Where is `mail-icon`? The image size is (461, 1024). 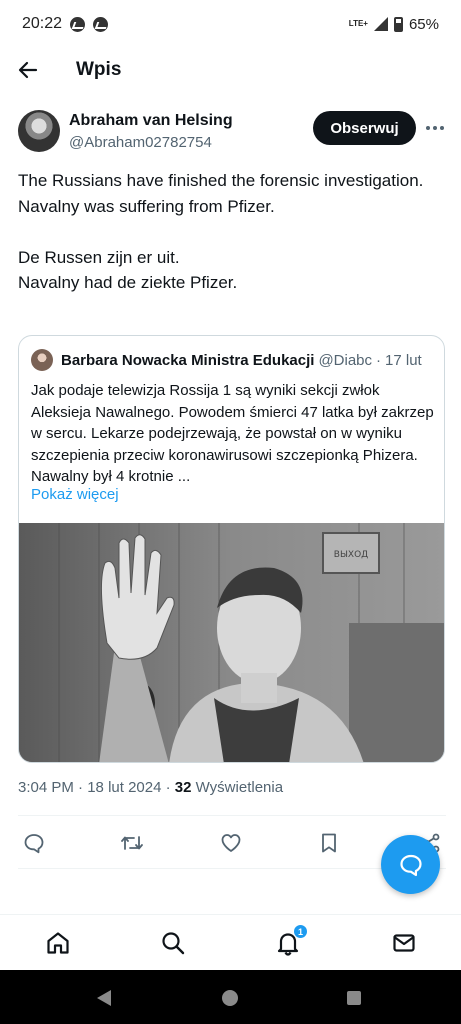 mail-icon is located at coordinates (404, 943).